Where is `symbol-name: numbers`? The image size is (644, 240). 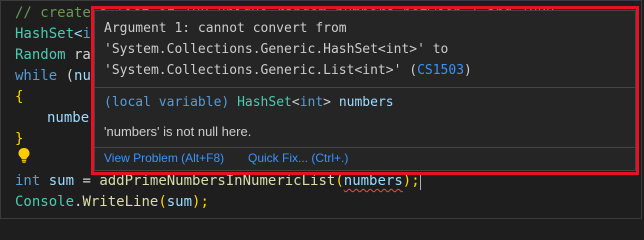 symbol-name: numbers is located at coordinates (362, 102).